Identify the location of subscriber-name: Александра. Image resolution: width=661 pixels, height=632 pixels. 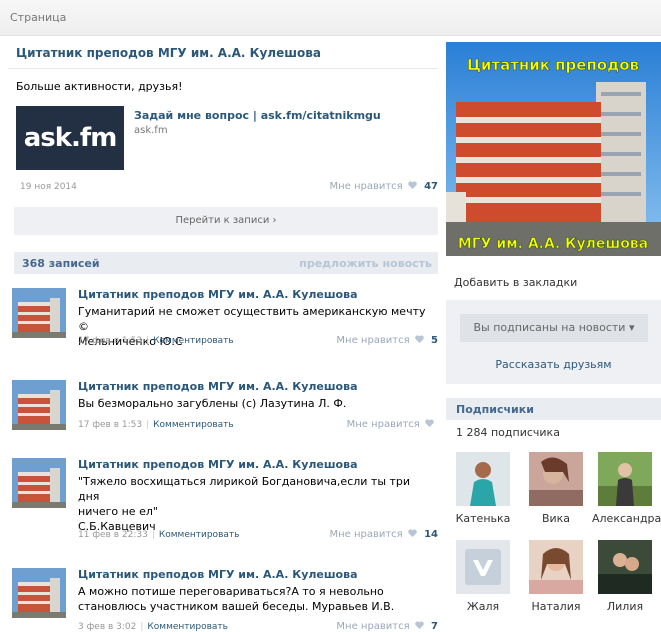
(626, 518).